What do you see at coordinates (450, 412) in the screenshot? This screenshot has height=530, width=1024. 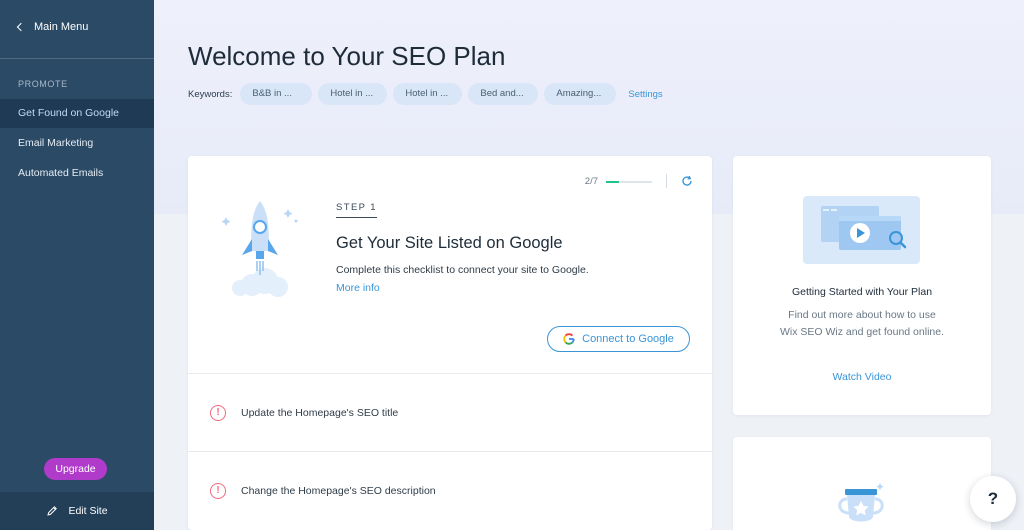 I see `task-row: ! Update the Homepage's SEO title` at bounding box center [450, 412].